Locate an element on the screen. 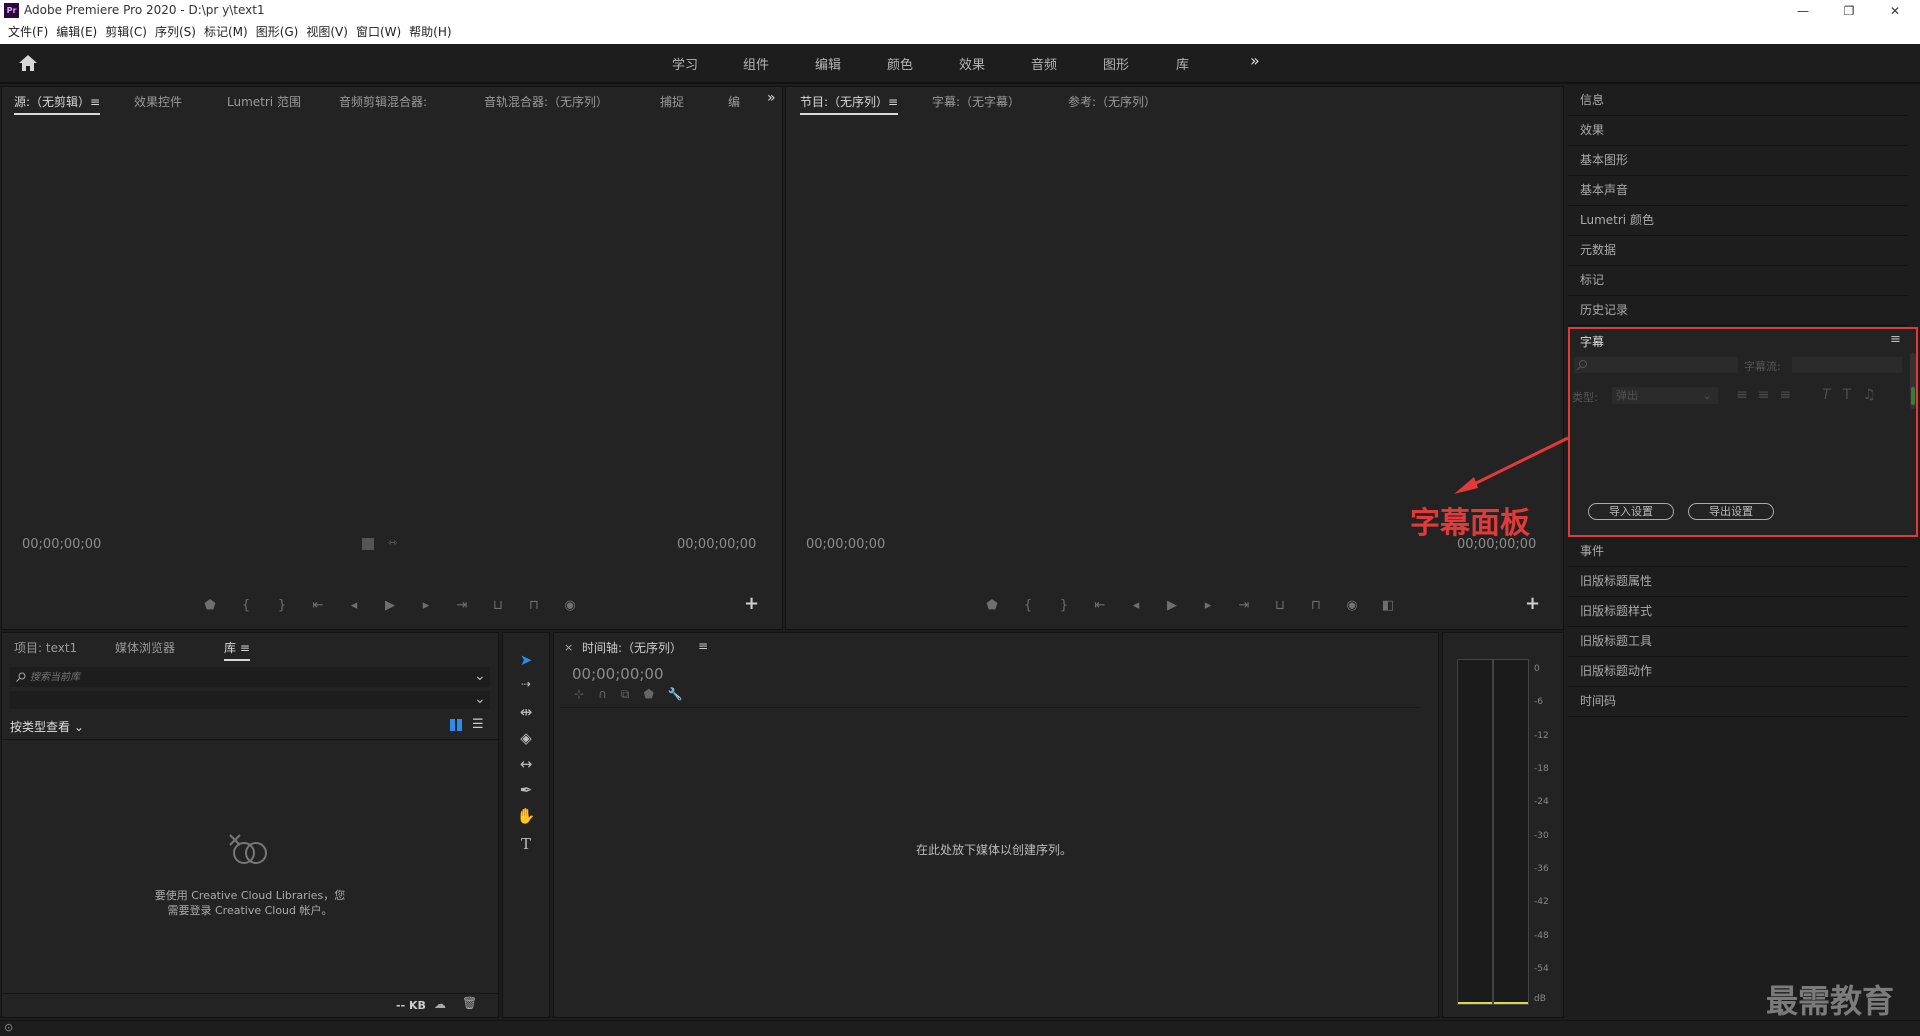  list-view-icon: ☰ is located at coordinates (478, 724).